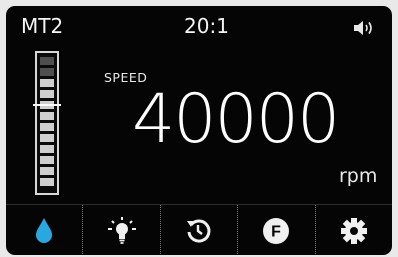  I want to click on rotation-icon, so click(199, 231).